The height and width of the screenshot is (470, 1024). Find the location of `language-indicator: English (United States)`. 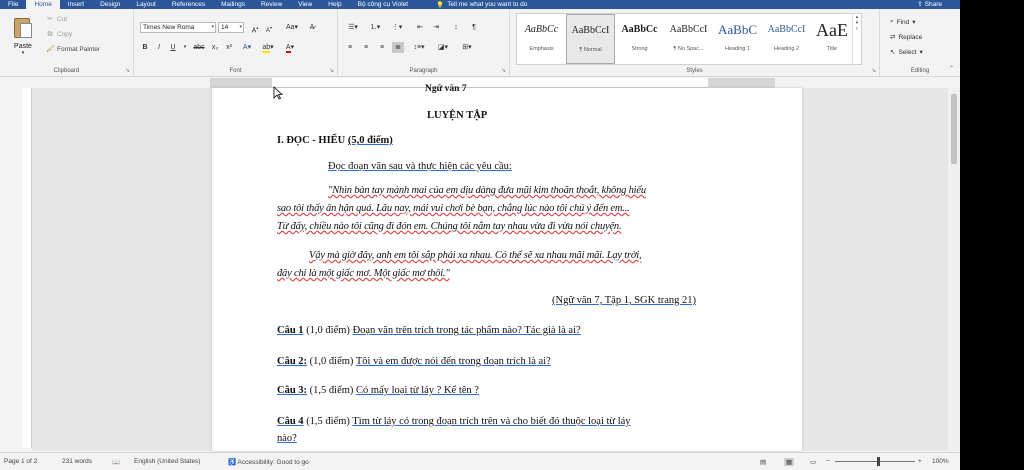

language-indicator: English (United States) is located at coordinates (167, 461).